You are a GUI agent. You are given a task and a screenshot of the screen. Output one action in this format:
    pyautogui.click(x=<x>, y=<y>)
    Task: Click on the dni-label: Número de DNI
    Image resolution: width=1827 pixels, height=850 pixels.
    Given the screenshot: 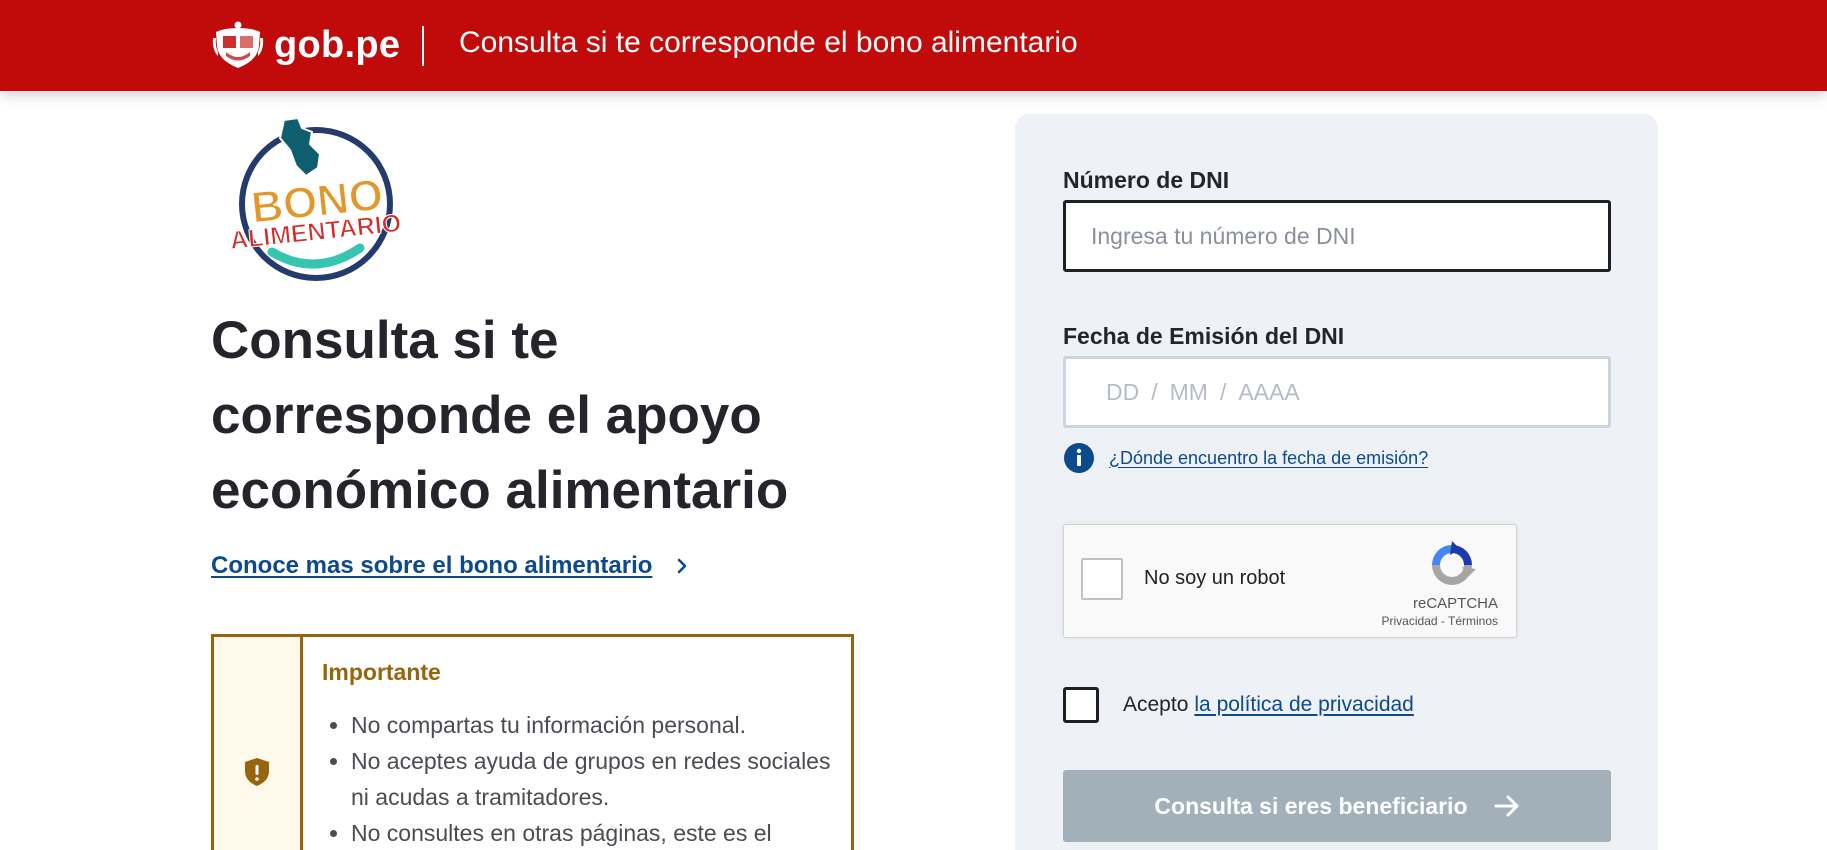 What is the action you would take?
    pyautogui.click(x=1146, y=180)
    